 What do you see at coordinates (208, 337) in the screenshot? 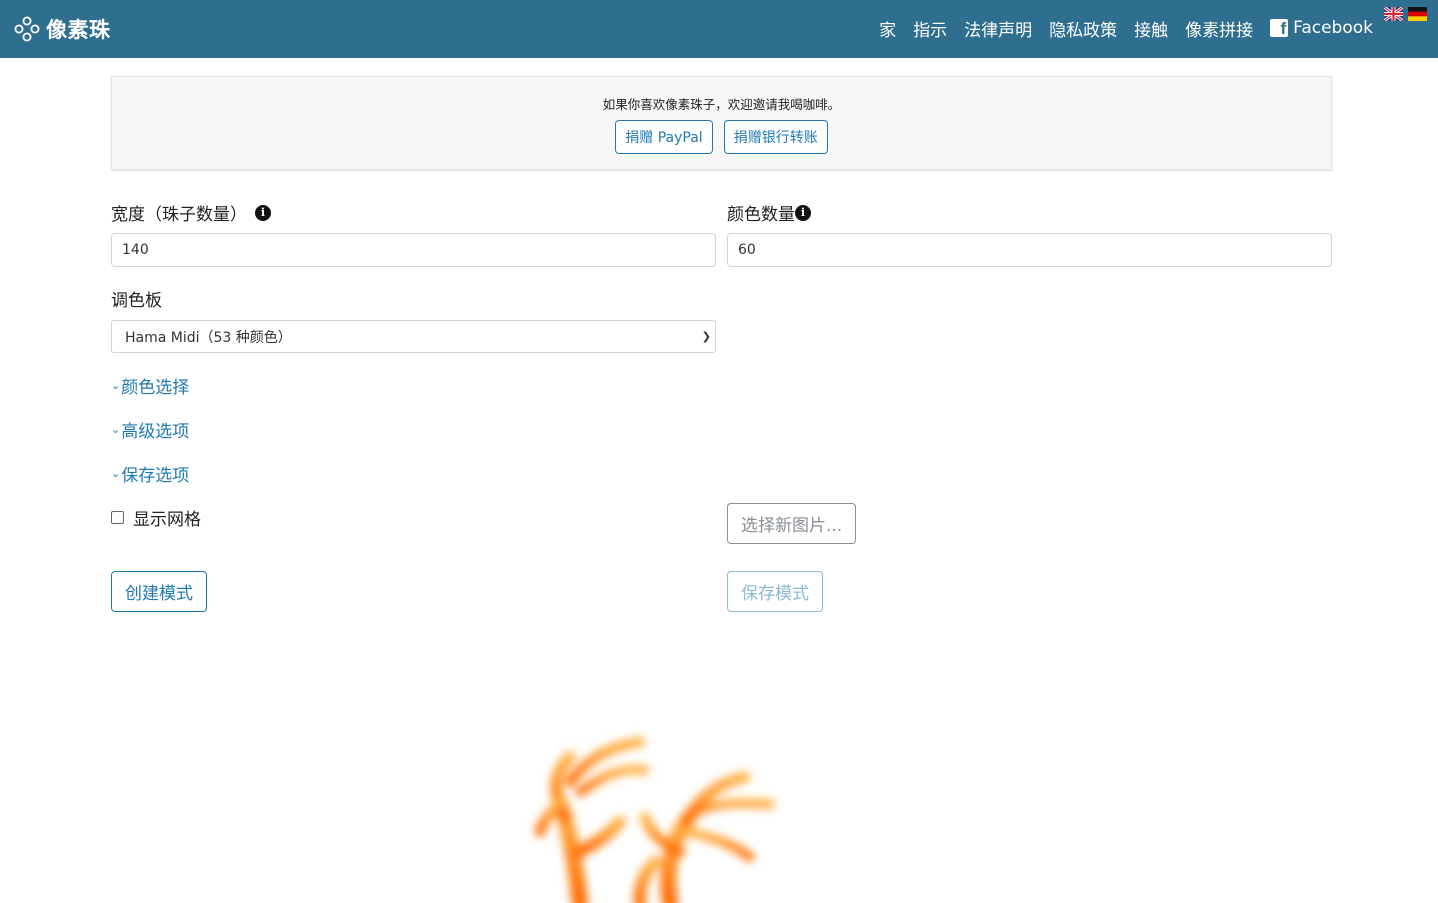
I see `palette-selected-value: Hama Midi（53 种颜色）` at bounding box center [208, 337].